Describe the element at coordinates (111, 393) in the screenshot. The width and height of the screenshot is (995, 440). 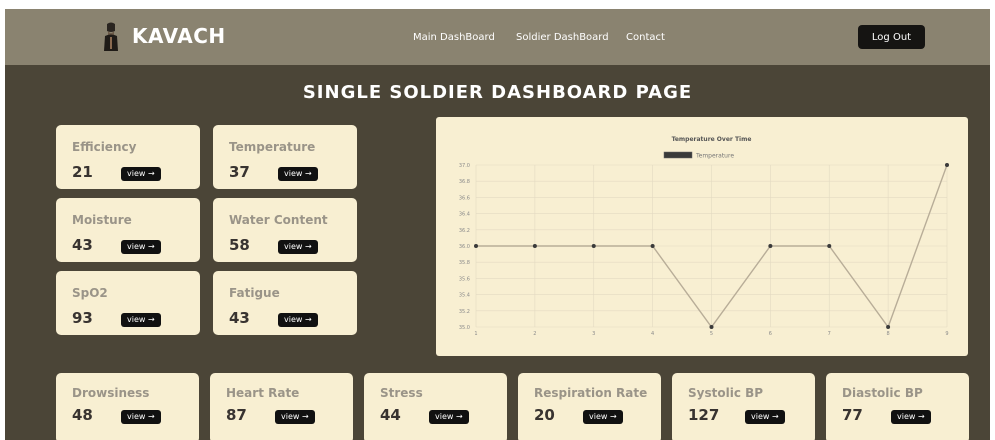
I see `metric-label: Drowsiness` at that location.